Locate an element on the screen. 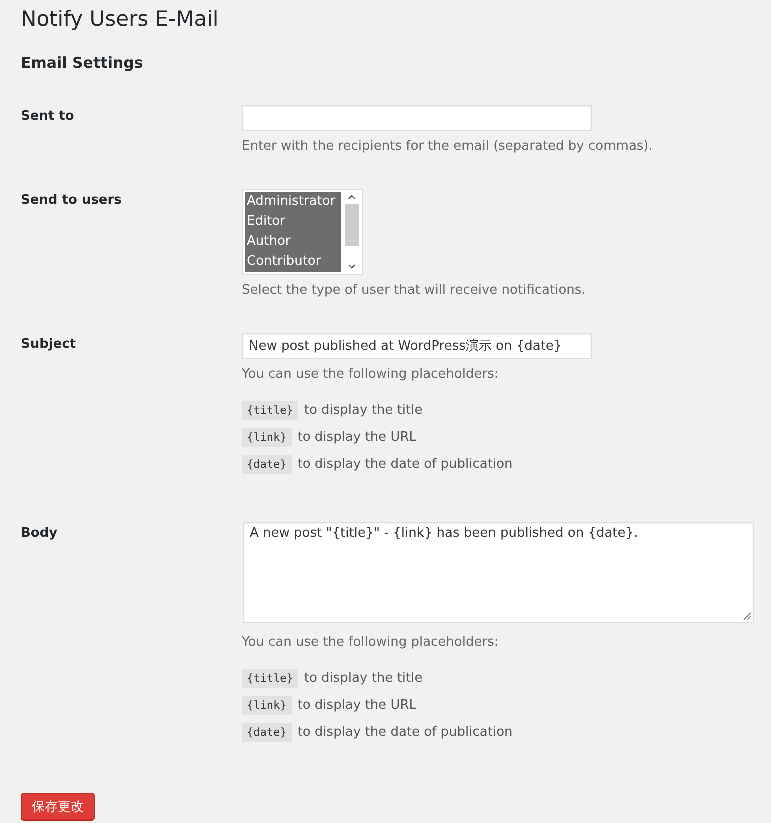  field-label: Subject is located at coordinates (49, 345).